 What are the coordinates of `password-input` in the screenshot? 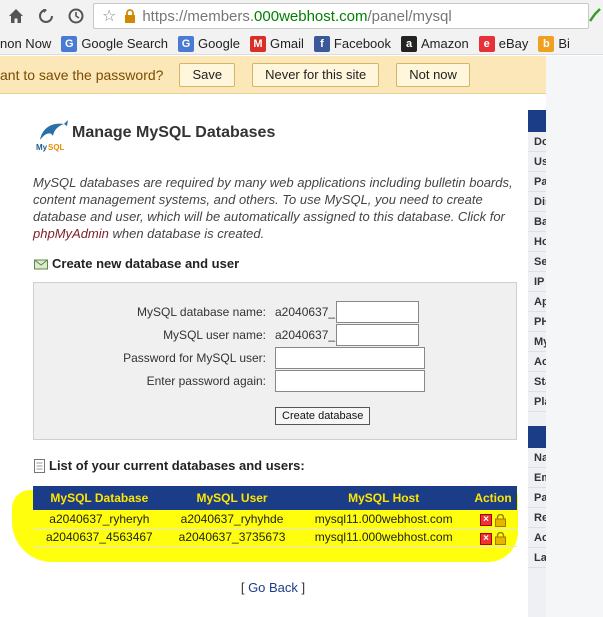 It's located at (350, 358).